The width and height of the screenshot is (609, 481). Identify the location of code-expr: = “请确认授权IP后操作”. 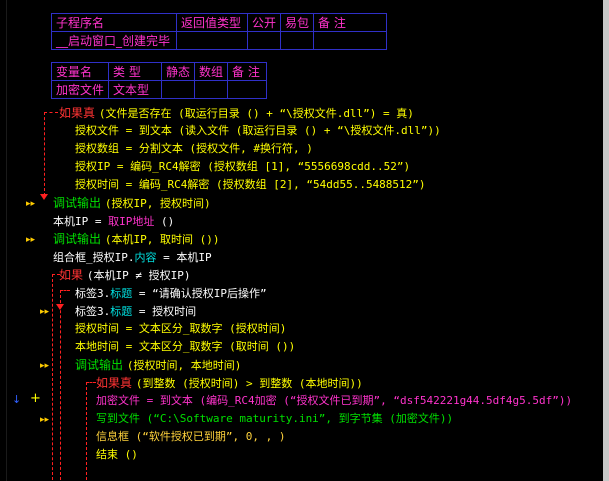
(199, 293).